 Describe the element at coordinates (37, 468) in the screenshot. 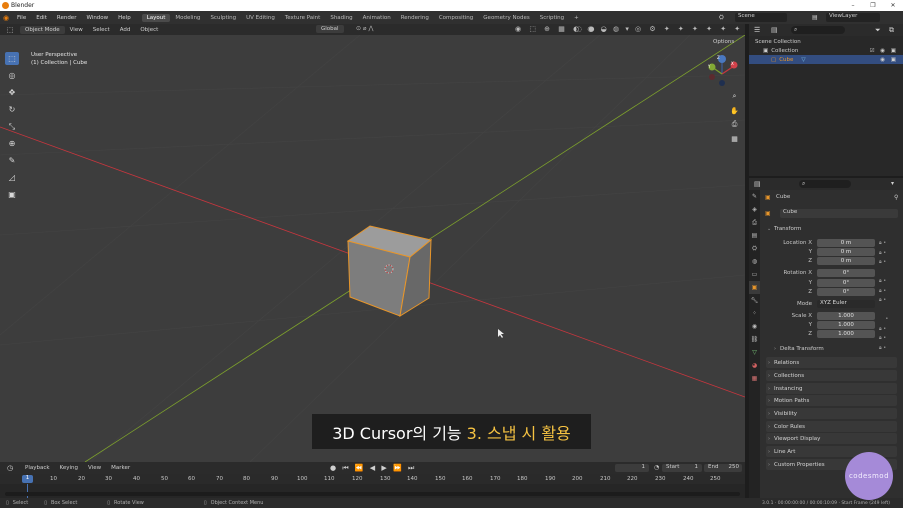

I see `menu-playback: Playback` at that location.